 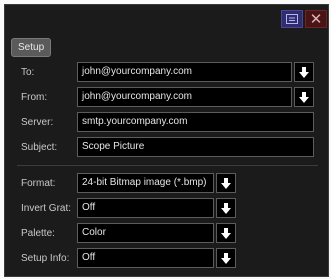 I want to click on invert-grat-label: Invert Grat:, so click(x=46, y=208).